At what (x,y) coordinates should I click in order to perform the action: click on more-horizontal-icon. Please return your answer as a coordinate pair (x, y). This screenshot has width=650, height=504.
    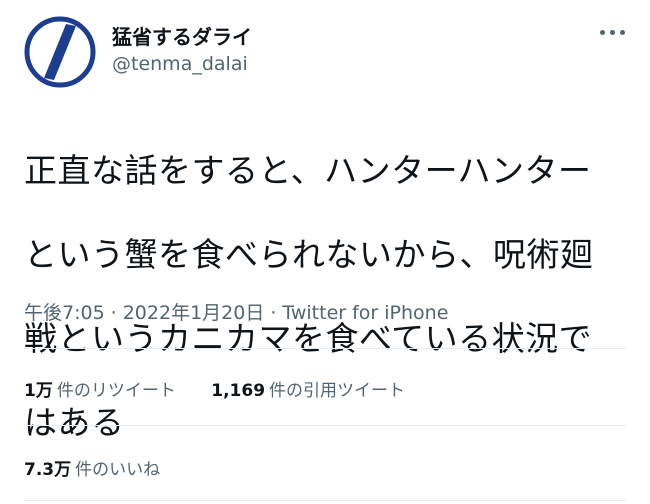
    Looking at the image, I should click on (613, 33).